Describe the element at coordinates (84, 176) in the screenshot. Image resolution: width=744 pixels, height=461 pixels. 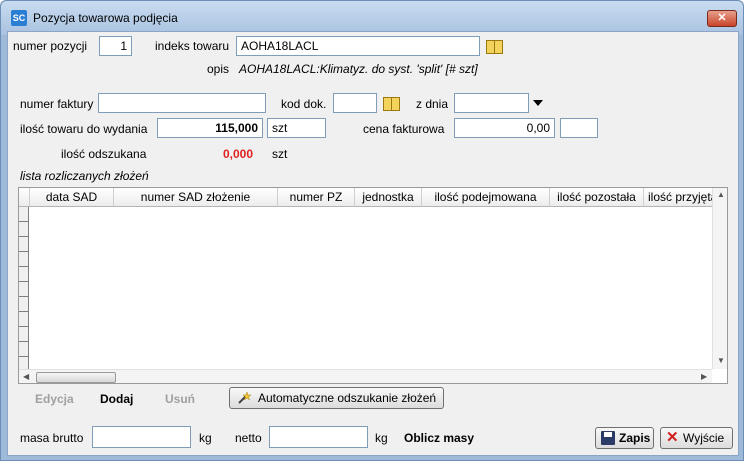
I see `lista-label: lista rozliczanych złożeń` at that location.